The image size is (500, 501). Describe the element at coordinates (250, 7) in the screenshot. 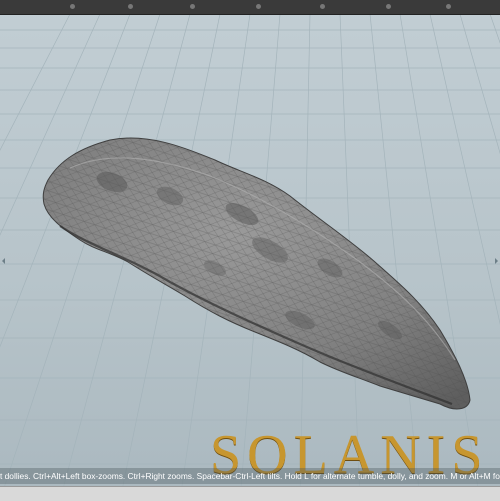

I see `viewport-header` at that location.